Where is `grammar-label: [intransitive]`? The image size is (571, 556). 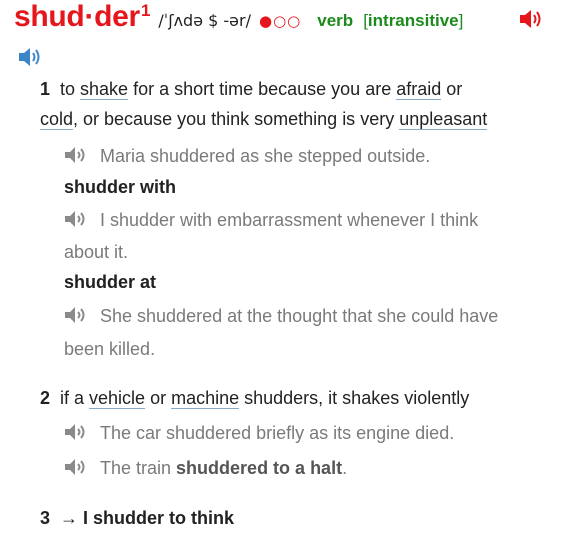 grammar-label: [intransitive] is located at coordinates (413, 21).